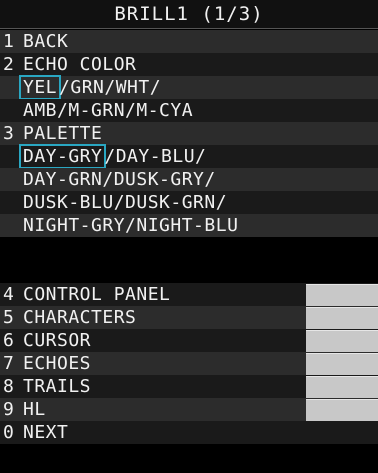 The width and height of the screenshot is (378, 473). What do you see at coordinates (9, 409) in the screenshot?
I see `menu-item-number: 9` at bounding box center [9, 409].